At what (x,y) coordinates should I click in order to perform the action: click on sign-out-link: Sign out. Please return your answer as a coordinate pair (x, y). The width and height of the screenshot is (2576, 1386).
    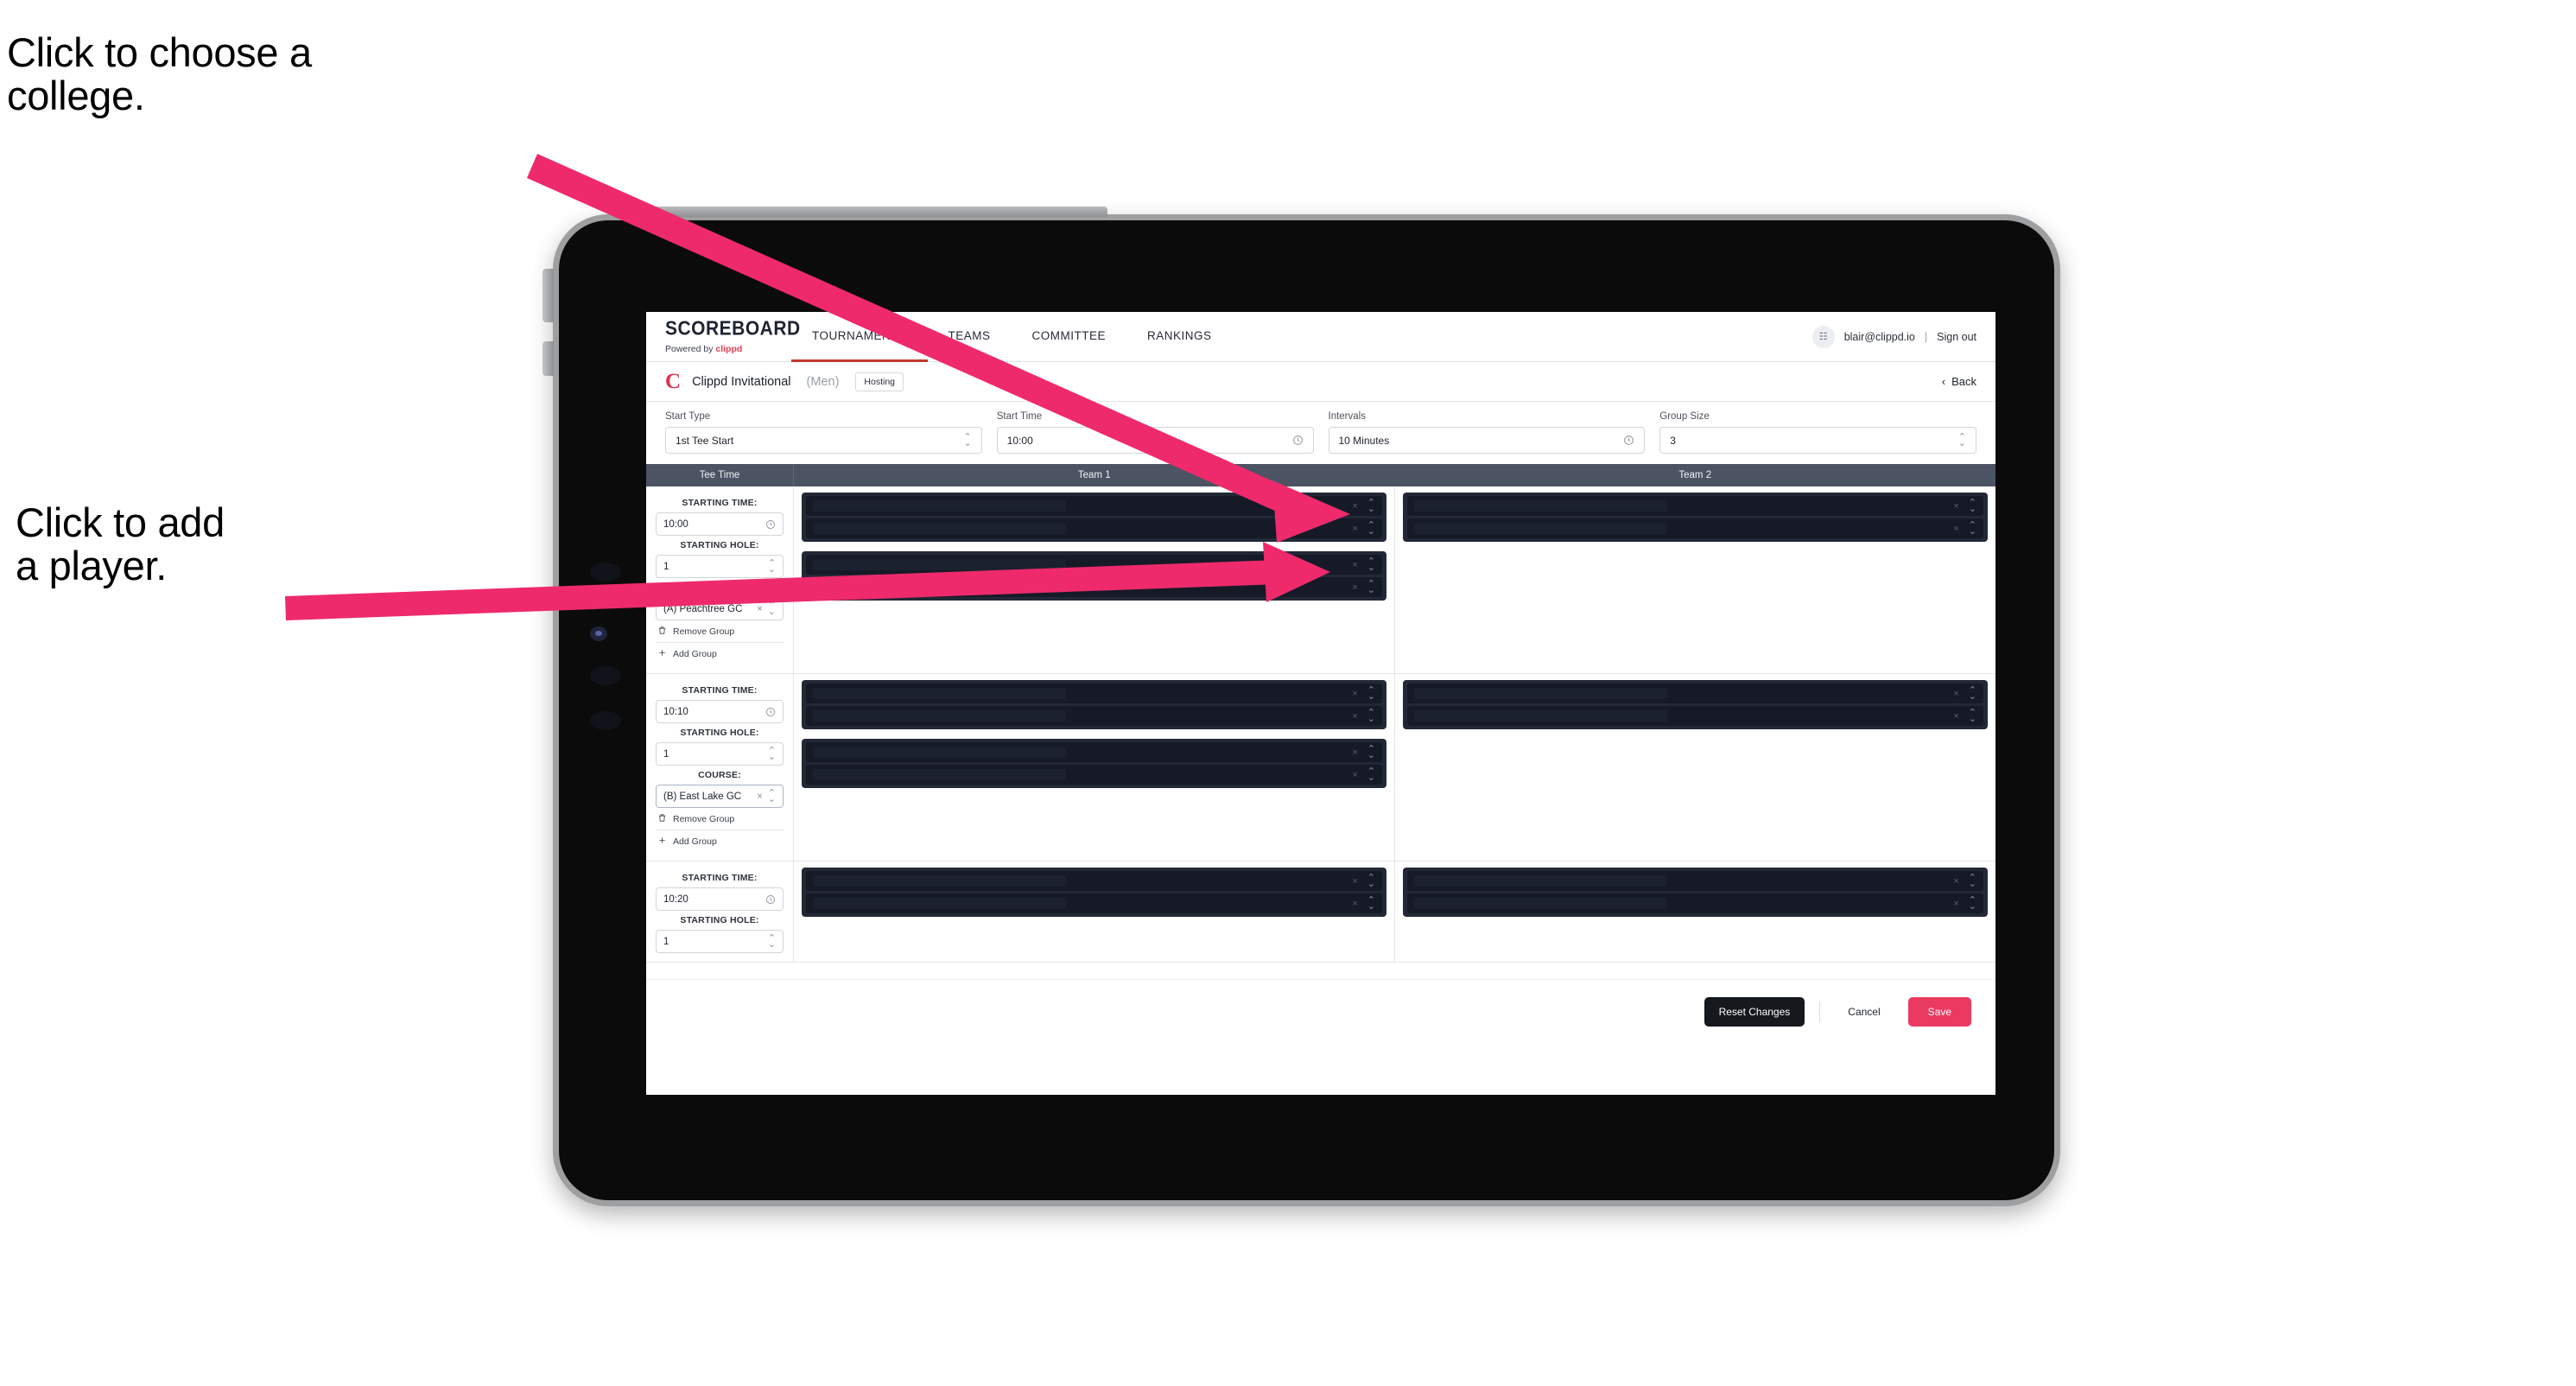
    Looking at the image, I should click on (1956, 337).